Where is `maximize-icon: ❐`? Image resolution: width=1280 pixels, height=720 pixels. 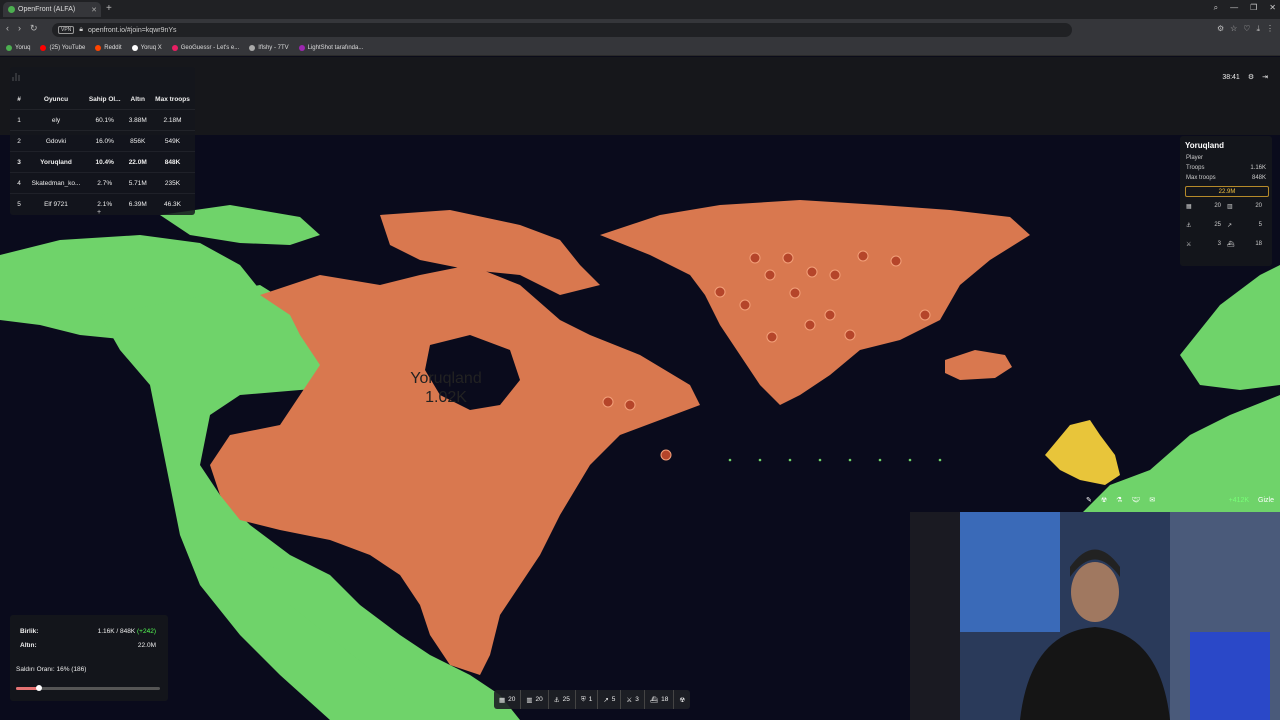
maximize-icon: ❐ is located at coordinates (1253, 8).